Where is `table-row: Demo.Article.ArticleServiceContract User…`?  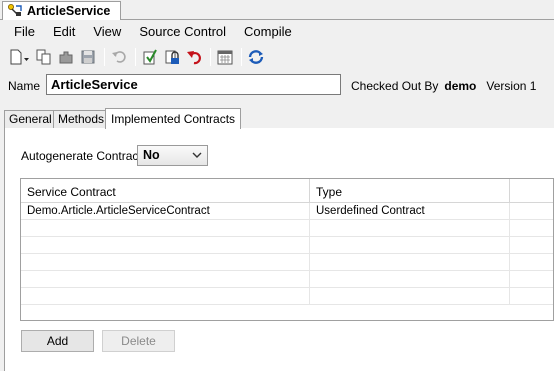 table-row: Demo.Article.ArticleServiceContract User… is located at coordinates (287, 211).